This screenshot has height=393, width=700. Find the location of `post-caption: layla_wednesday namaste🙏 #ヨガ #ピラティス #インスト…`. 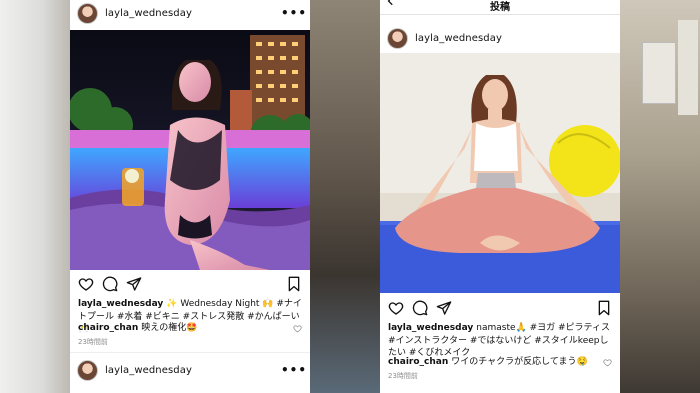

post-caption: layla_wednesday namaste🙏 #ヨガ #ピラティス #インスト… is located at coordinates (500, 341).